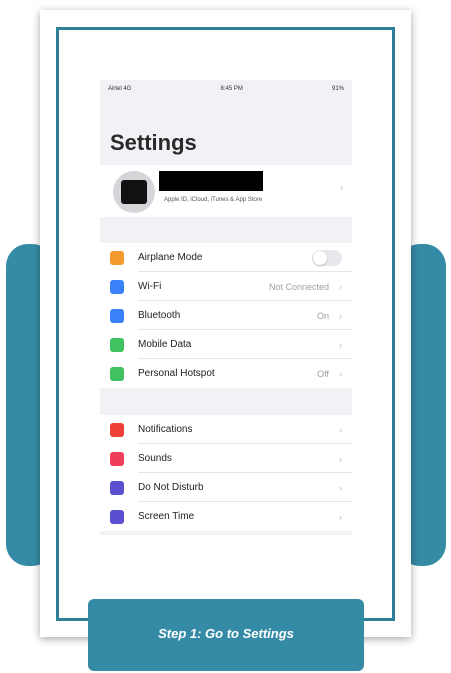  I want to click on step-caption: Step 1: Go to Settings, so click(226, 633).